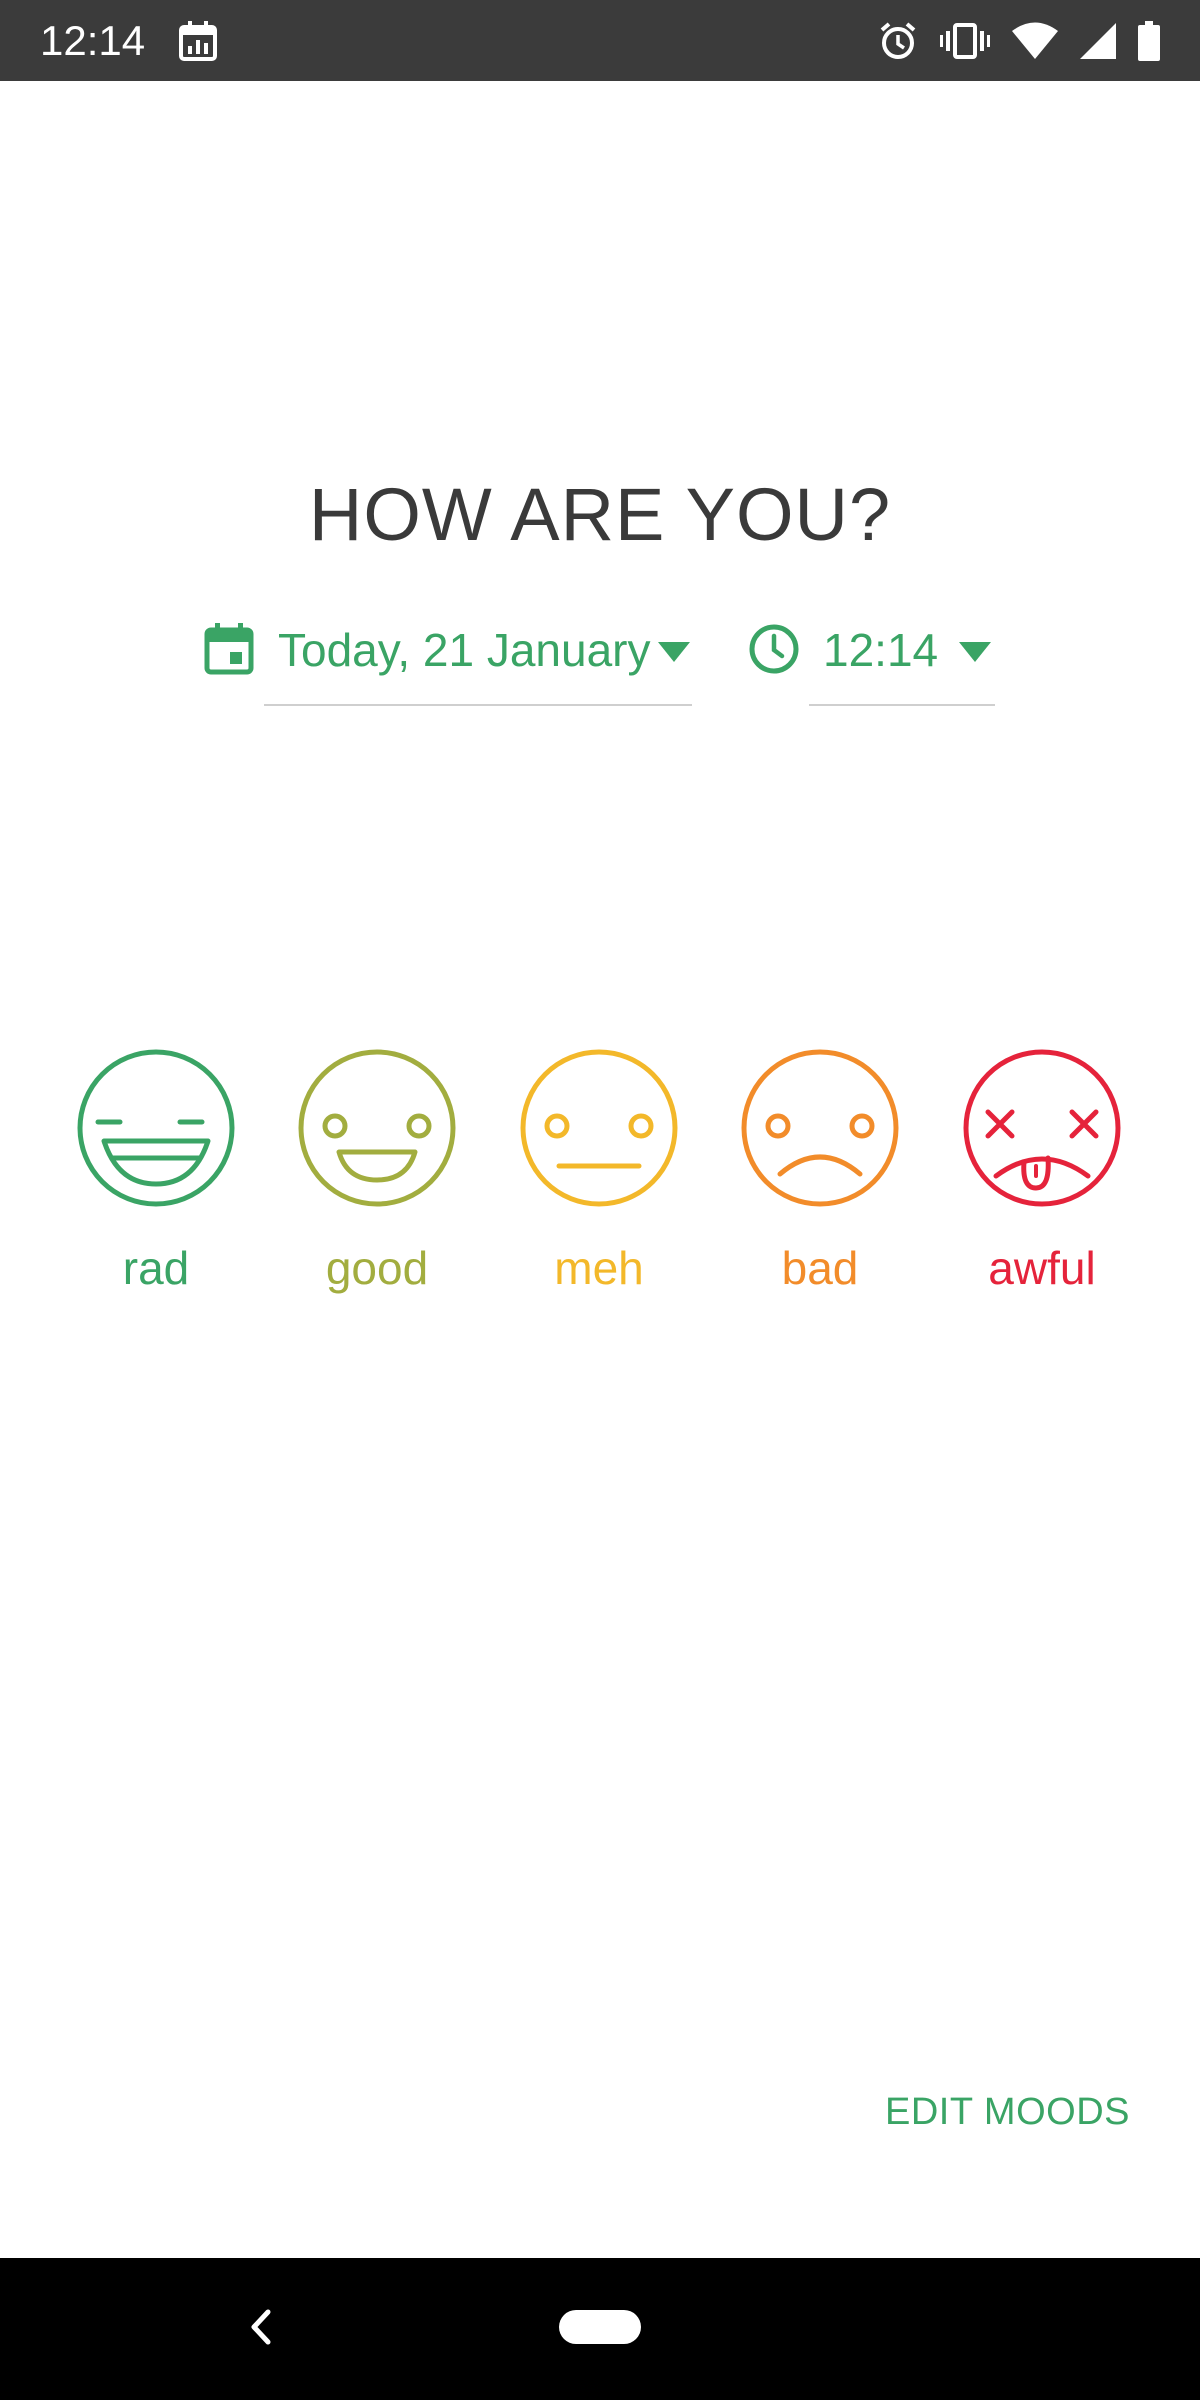 The width and height of the screenshot is (1200, 2400). Describe the element at coordinates (898, 40) in the screenshot. I see `alarm-icon` at that location.